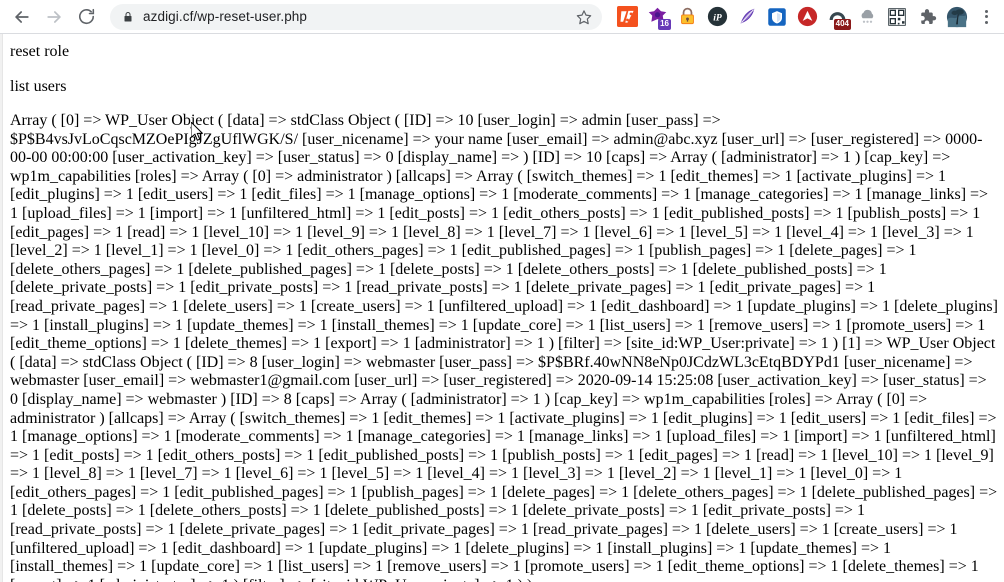 The height and width of the screenshot is (582, 1004). Describe the element at coordinates (504, 86) in the screenshot. I see `link-list-users: list users` at that location.